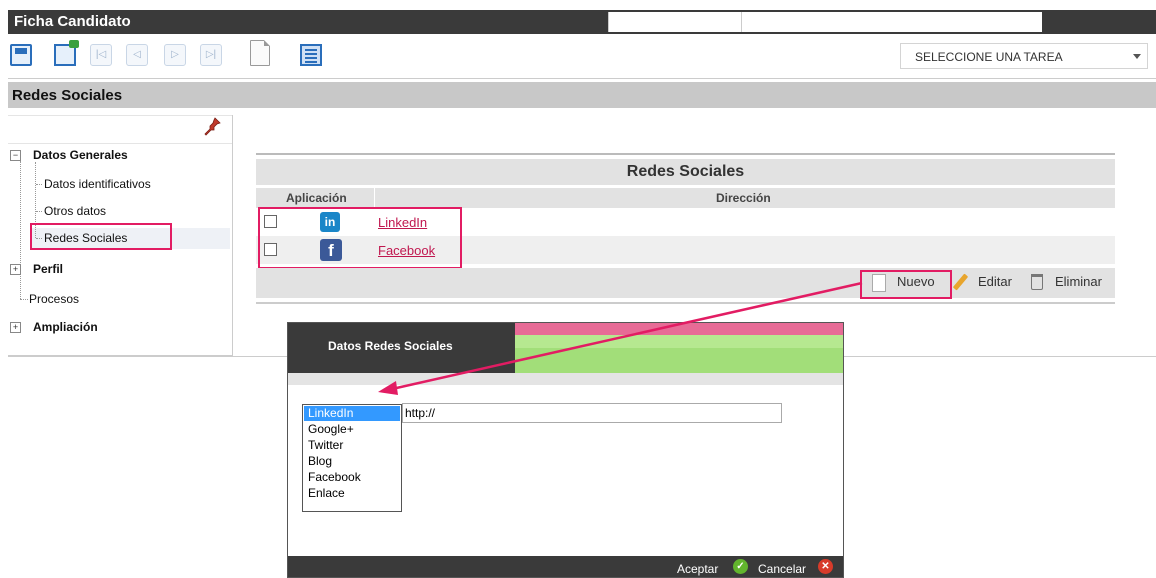  What do you see at coordinates (1137, 56) in the screenshot?
I see `chevron-down-icon` at bounding box center [1137, 56].